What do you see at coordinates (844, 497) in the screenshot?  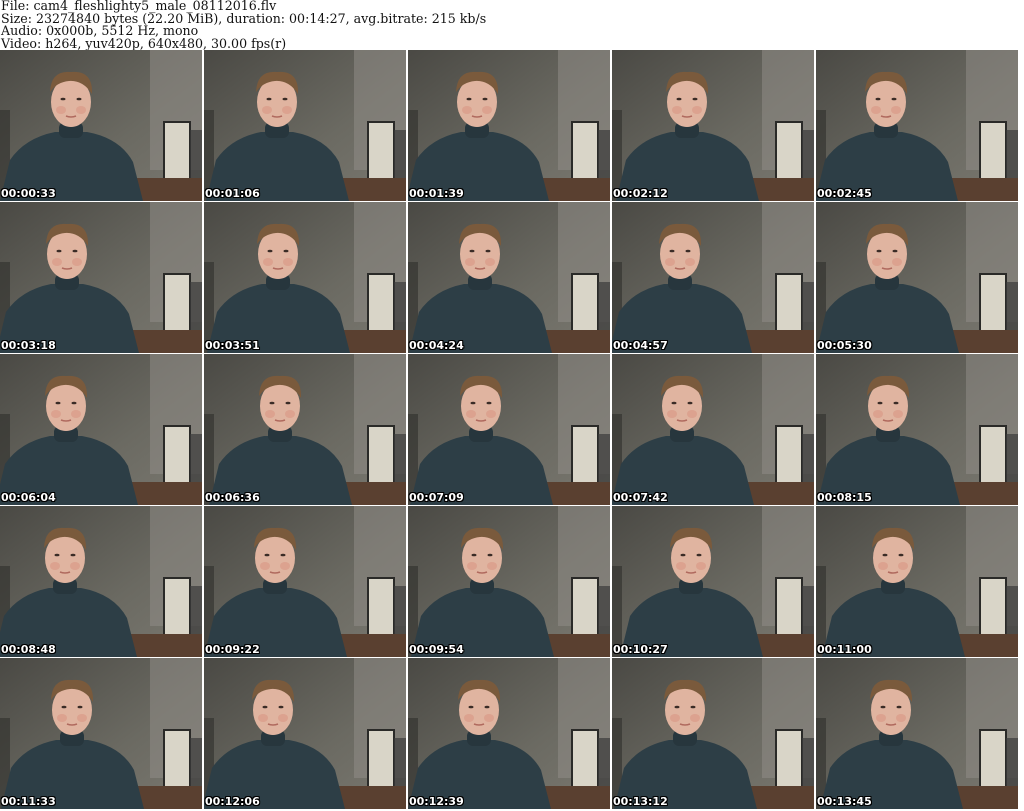 I see `thumbnail-timestamp: 00:08:15` at bounding box center [844, 497].